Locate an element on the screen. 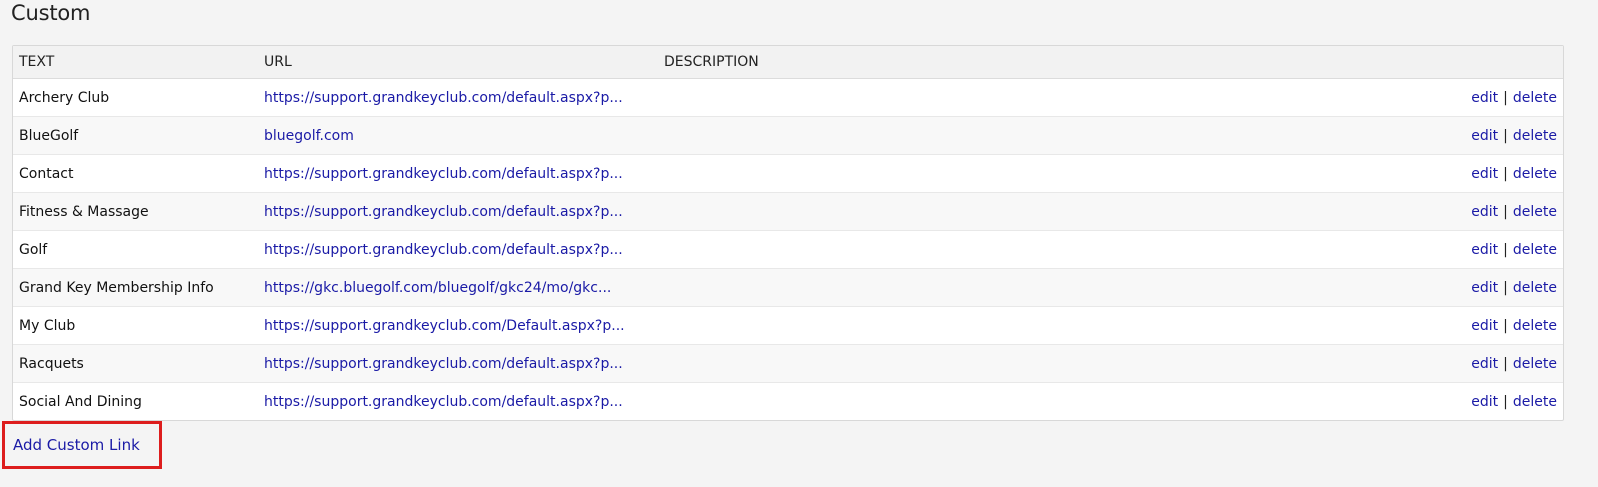 This screenshot has height=487, width=1598. table-header-row: TEXT URL DESCRIPTION is located at coordinates (788, 62).